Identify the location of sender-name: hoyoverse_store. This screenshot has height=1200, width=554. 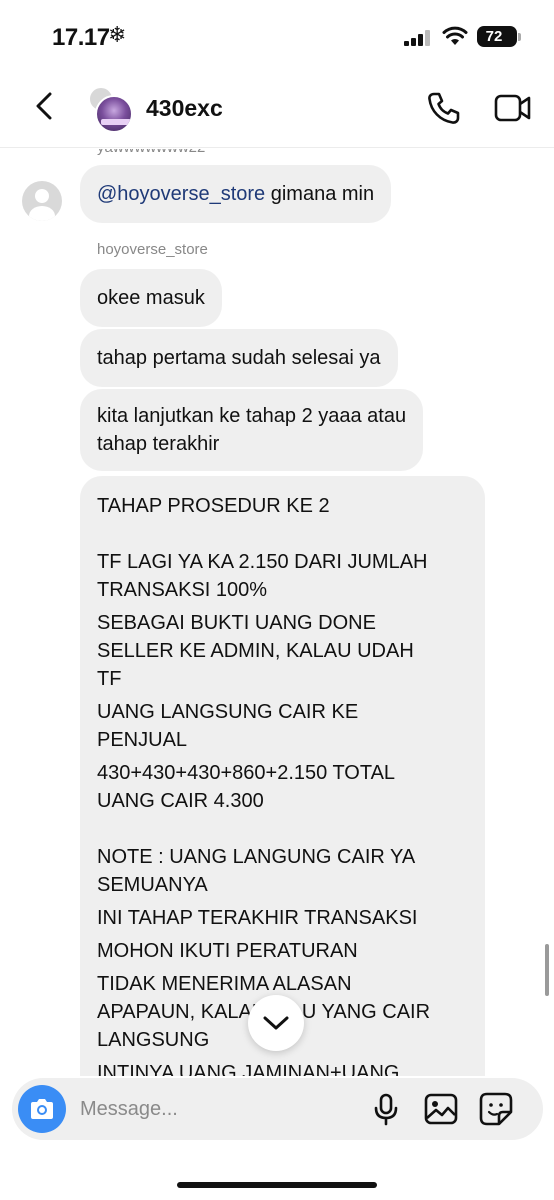
(152, 249).